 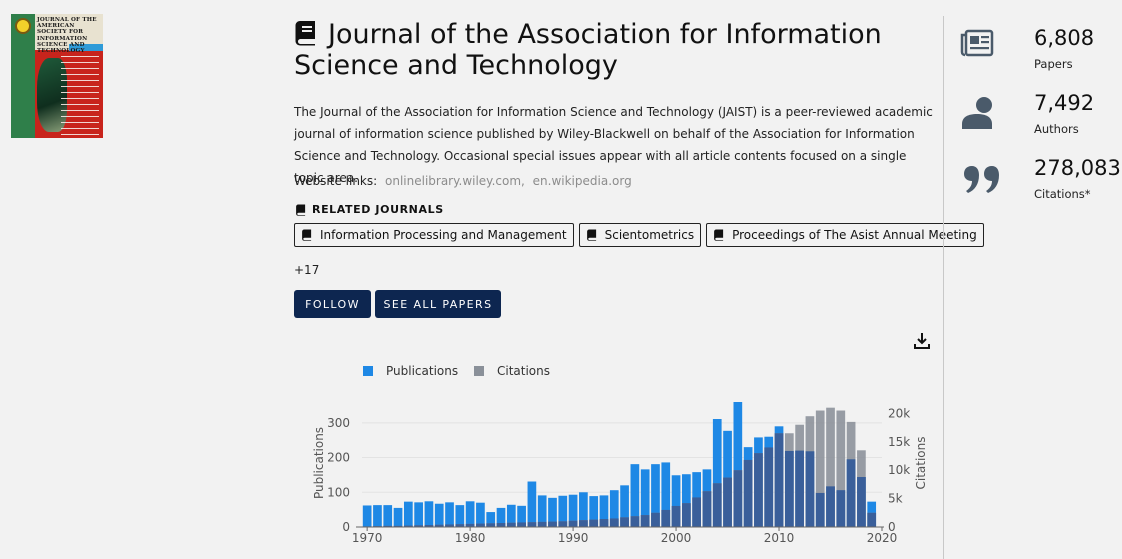 What do you see at coordinates (899, 470) in the screenshot?
I see `y-right-tick-label: 10k` at bounding box center [899, 470].